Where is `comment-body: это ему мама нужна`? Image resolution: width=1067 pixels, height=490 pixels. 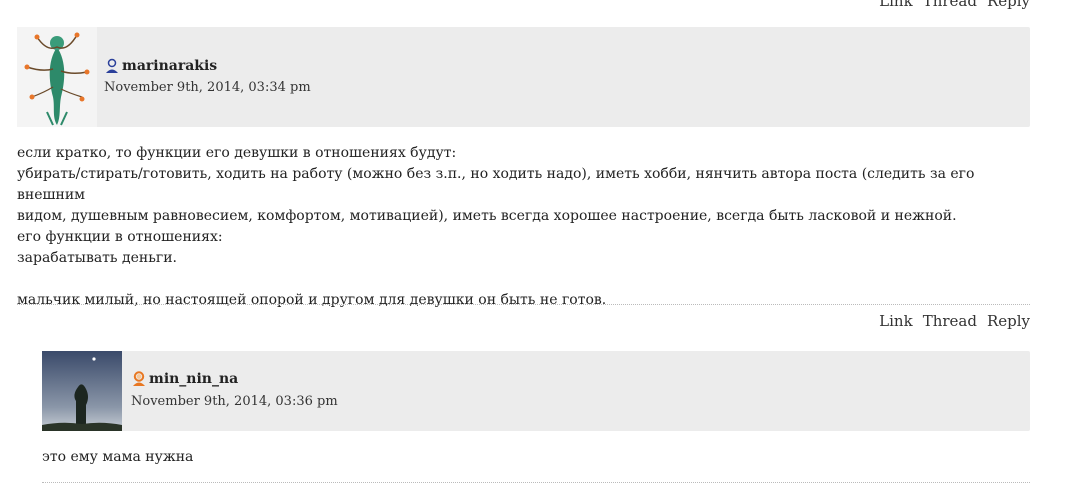
comment-body: это ему мама нужна is located at coordinates (118, 457).